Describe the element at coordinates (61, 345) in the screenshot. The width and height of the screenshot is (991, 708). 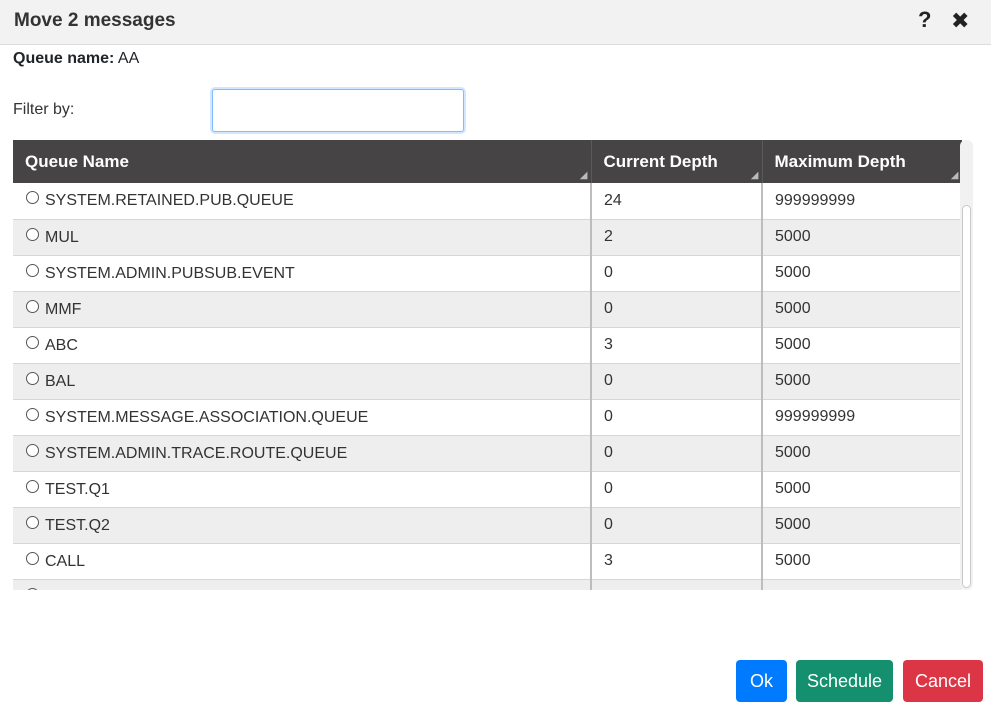
I see `queue-name-text: ABC` at that location.